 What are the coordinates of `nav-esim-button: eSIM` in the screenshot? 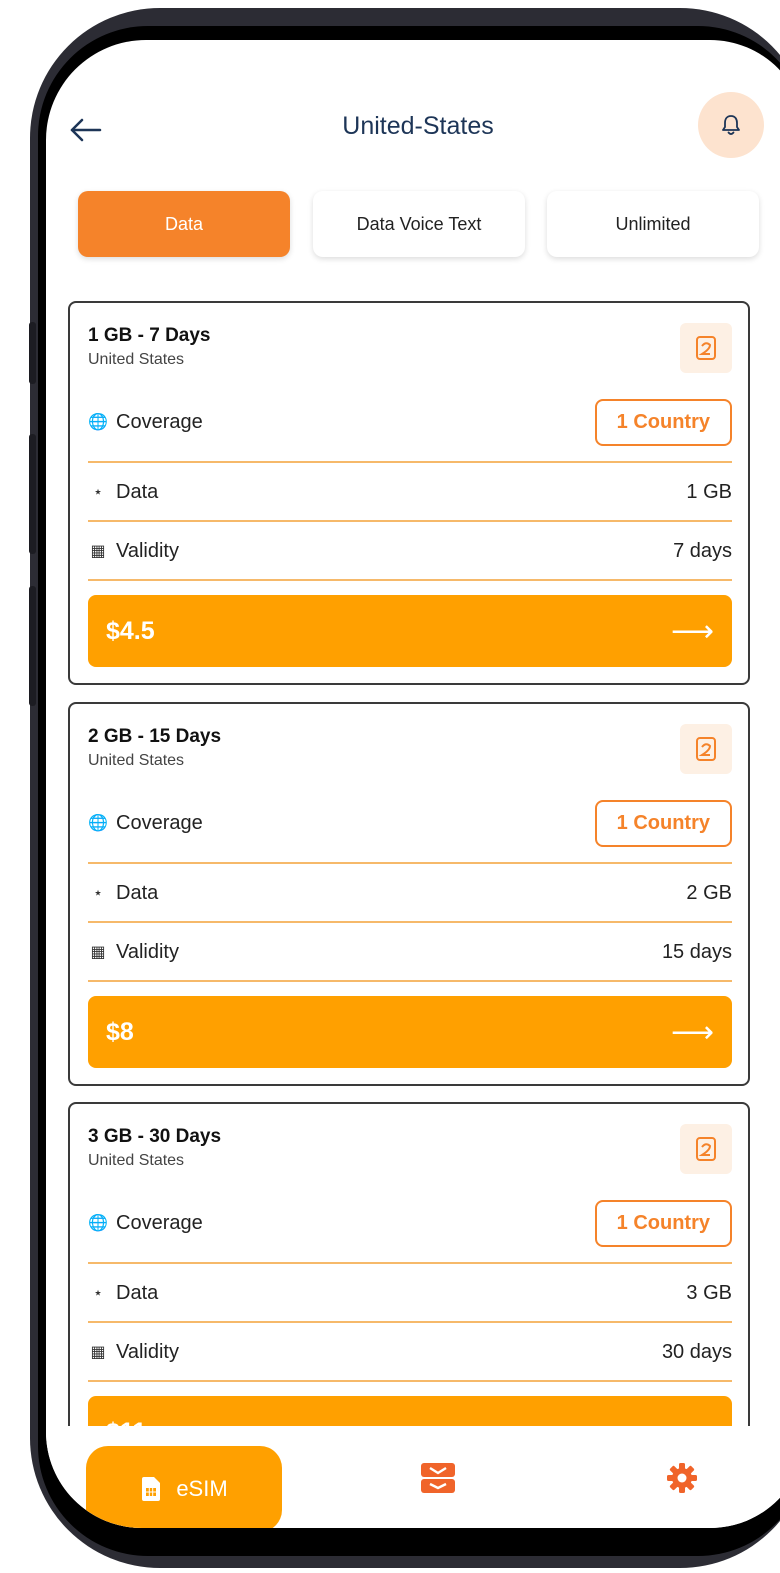 It's located at (184, 1487).